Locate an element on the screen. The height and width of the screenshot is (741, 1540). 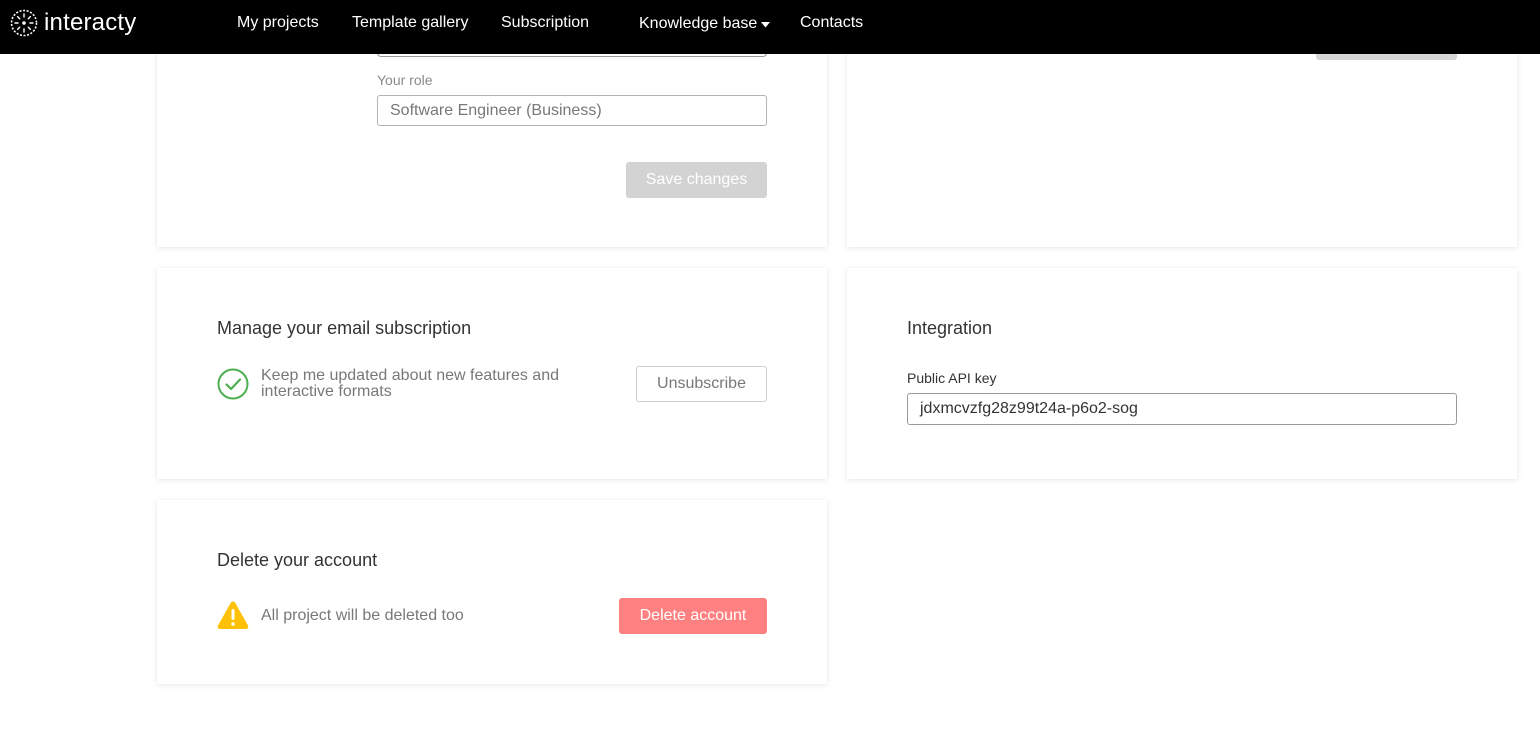
integration-title: Integration is located at coordinates (950, 328).